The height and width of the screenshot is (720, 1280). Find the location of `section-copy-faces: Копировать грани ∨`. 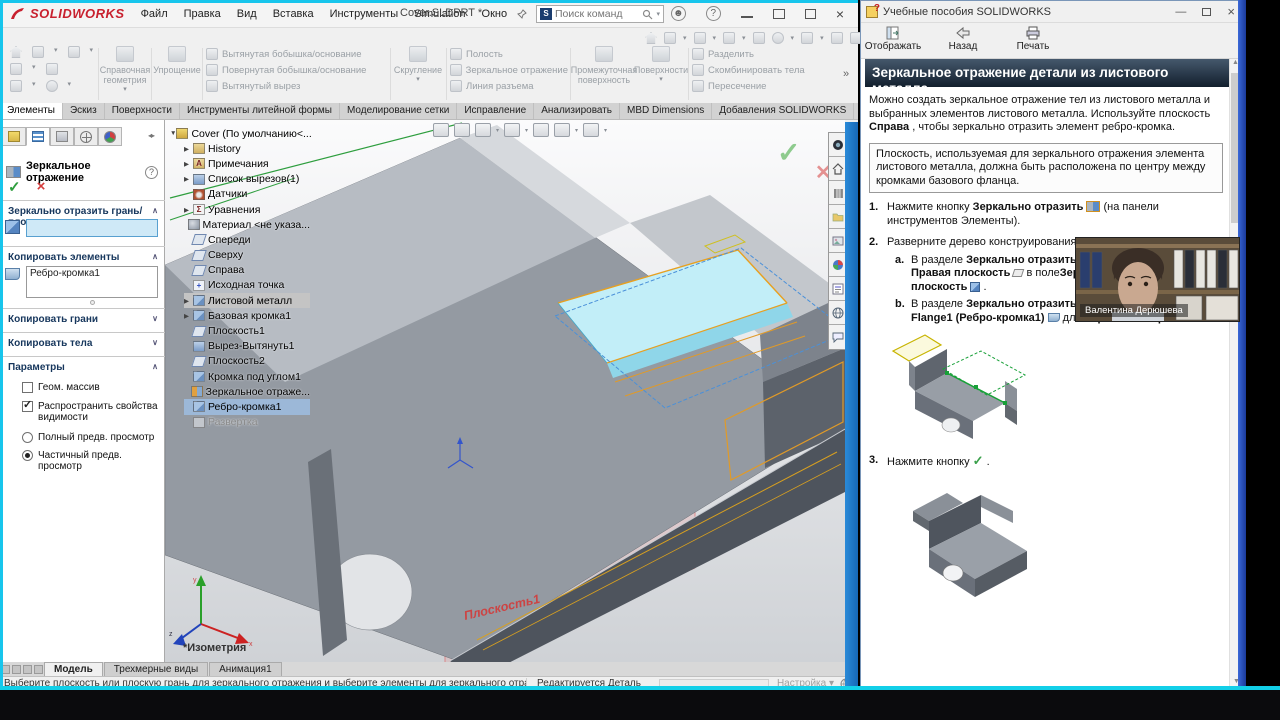

section-copy-faces: Копировать грани ∨ is located at coordinates (83, 319).